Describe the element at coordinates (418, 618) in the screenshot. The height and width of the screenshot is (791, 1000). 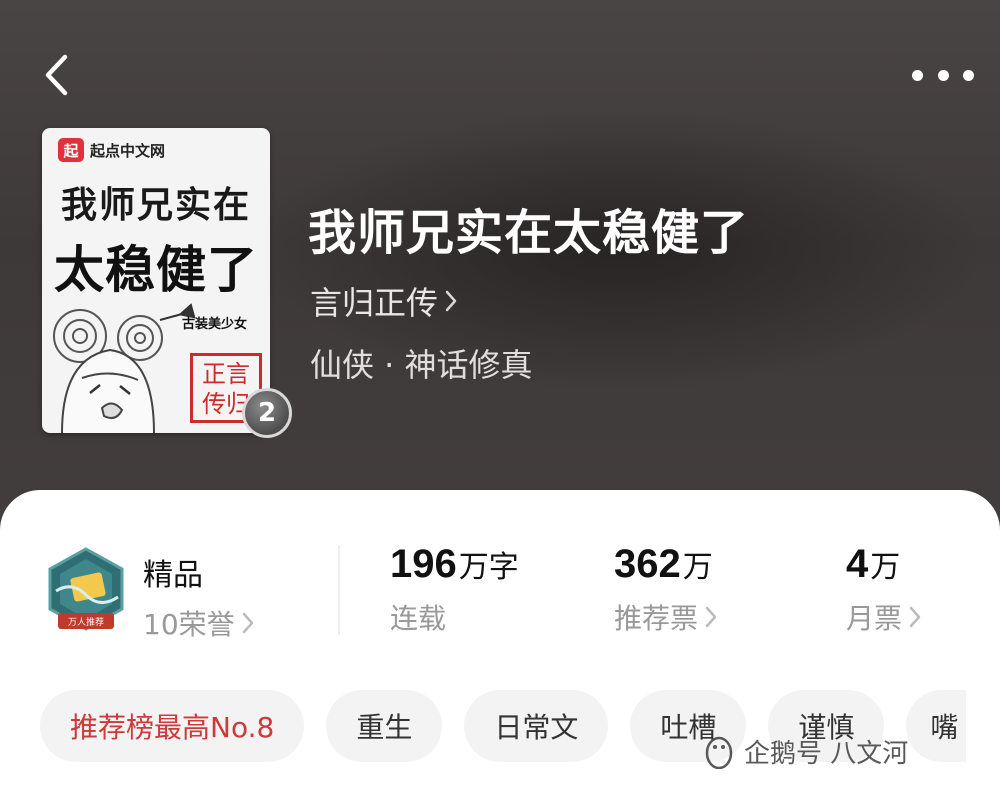
I see `stat-label: 连载` at that location.